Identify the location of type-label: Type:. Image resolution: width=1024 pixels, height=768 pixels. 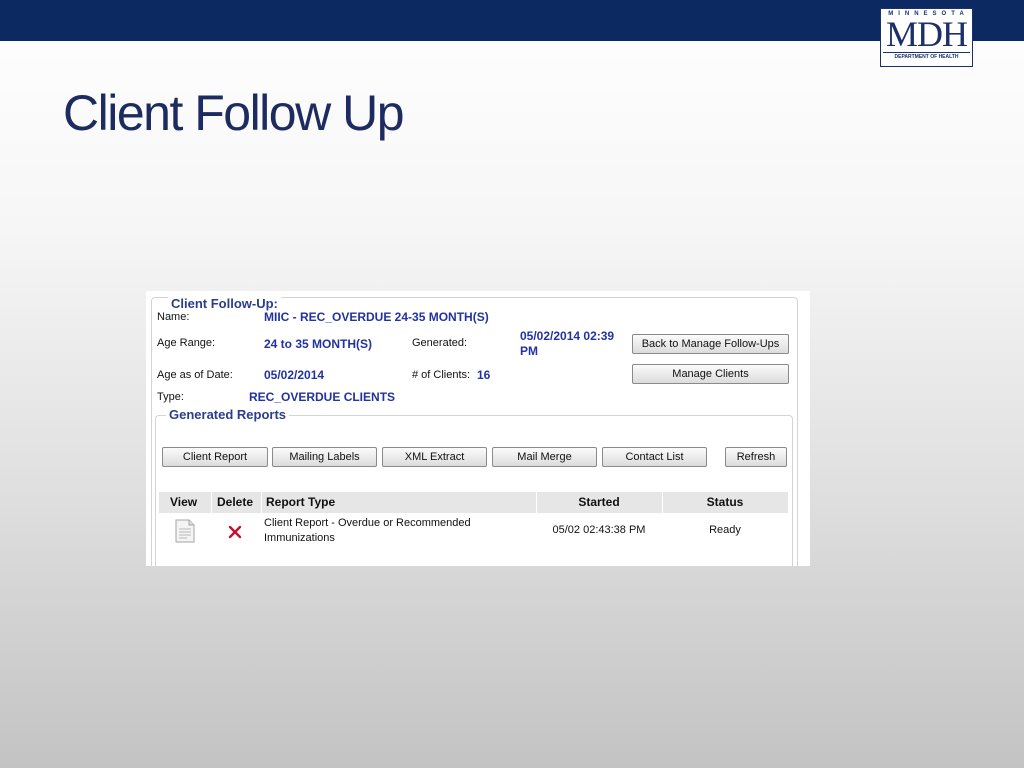
(170, 397).